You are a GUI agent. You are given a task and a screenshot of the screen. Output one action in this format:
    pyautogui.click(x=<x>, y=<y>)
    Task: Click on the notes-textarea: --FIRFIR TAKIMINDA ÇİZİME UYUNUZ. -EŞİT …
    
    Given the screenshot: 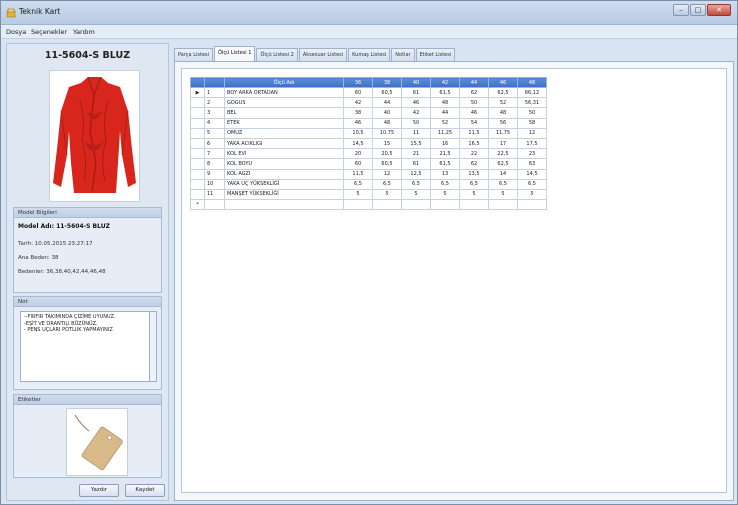 What is the action you would take?
    pyautogui.click(x=85, y=346)
    